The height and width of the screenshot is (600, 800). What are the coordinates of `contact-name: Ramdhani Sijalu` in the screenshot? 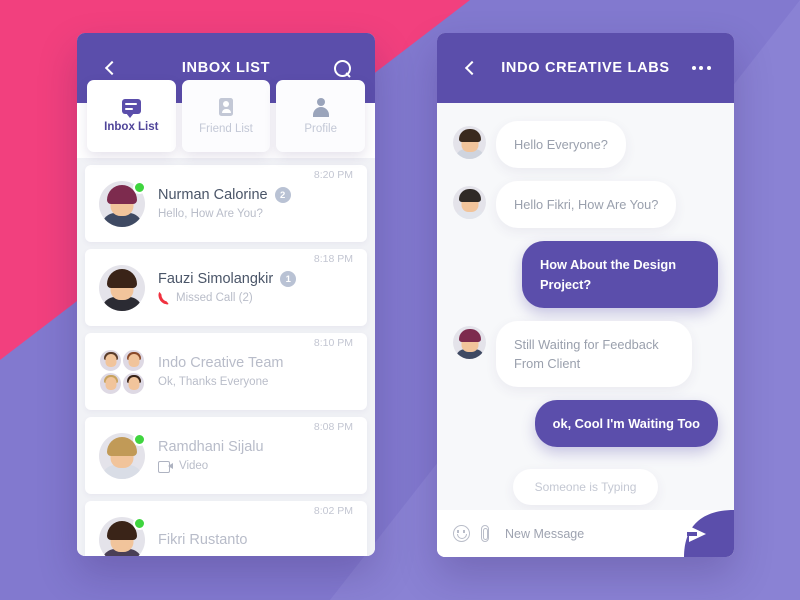 It's located at (211, 447).